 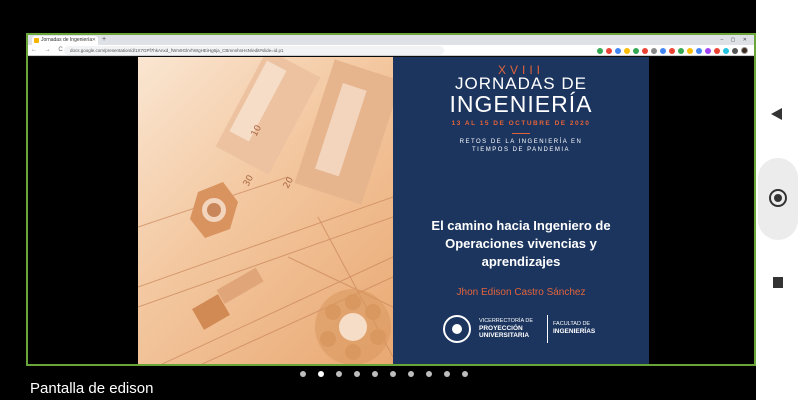 What do you see at coordinates (521, 142) in the screenshot?
I see `tagline-line1: RETOS DE LA INGENIERÍA EN` at bounding box center [521, 142].